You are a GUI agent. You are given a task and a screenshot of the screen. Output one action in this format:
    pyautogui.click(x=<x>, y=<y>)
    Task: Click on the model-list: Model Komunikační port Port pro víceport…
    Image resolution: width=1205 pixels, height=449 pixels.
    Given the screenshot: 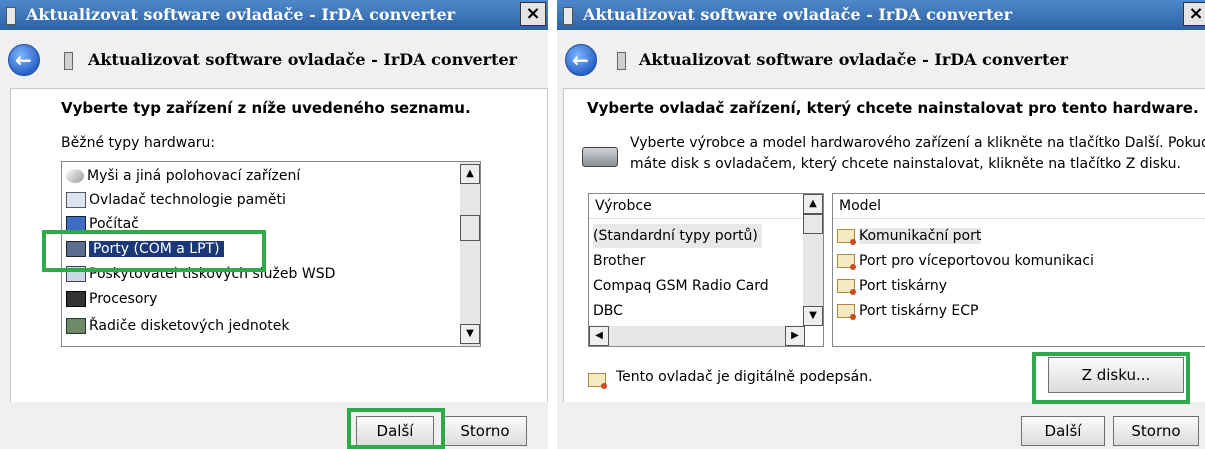 What is the action you would take?
    pyautogui.click(x=1018, y=270)
    